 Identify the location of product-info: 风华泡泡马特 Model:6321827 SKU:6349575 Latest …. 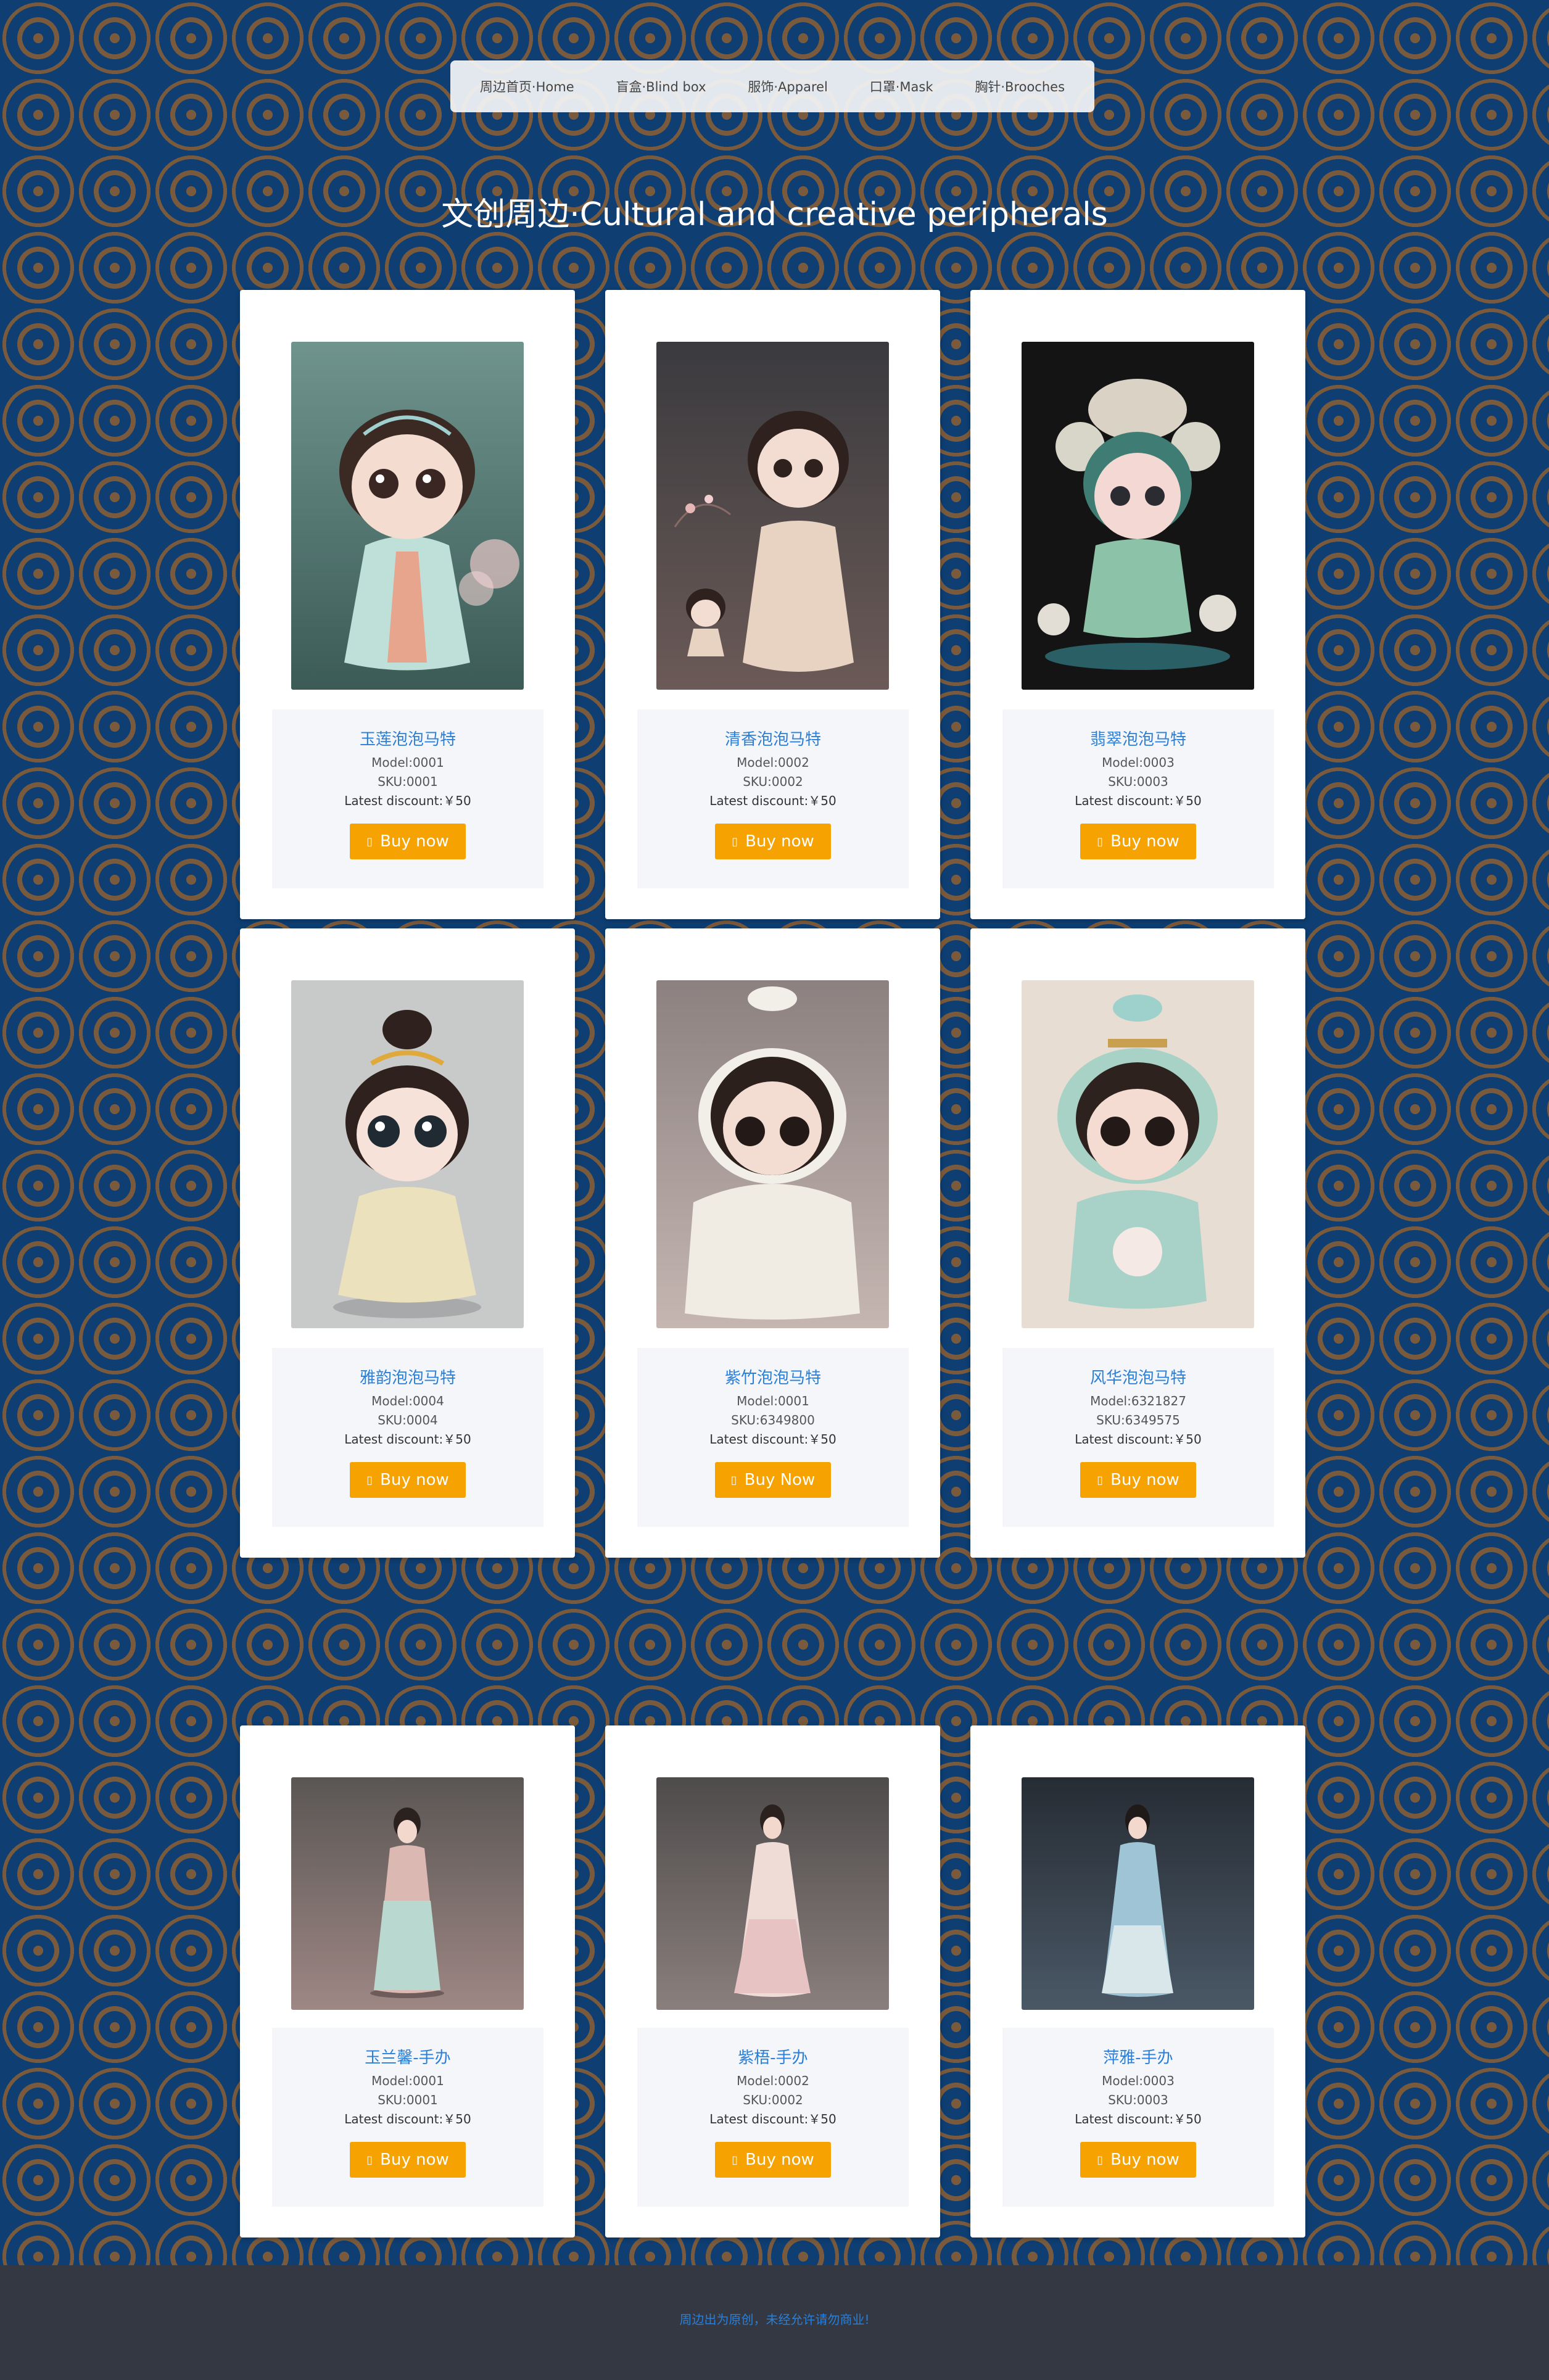
(1138, 1437).